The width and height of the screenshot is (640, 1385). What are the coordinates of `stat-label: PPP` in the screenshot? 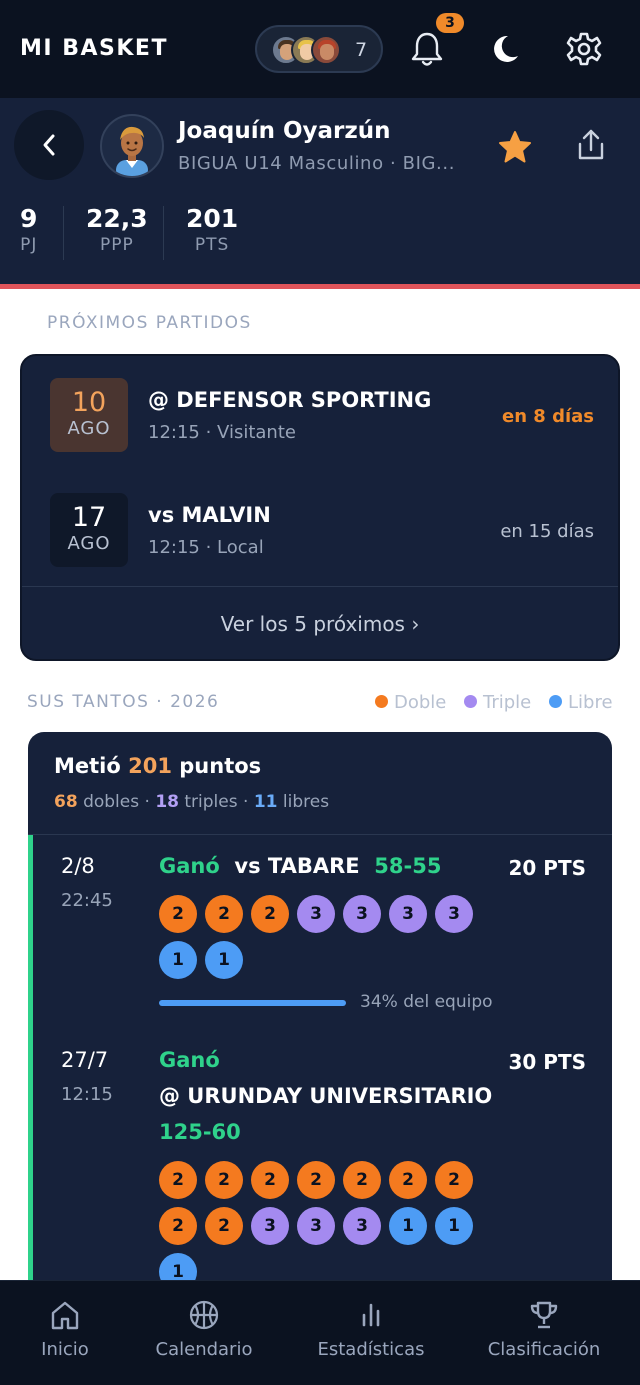 It's located at (116, 245).